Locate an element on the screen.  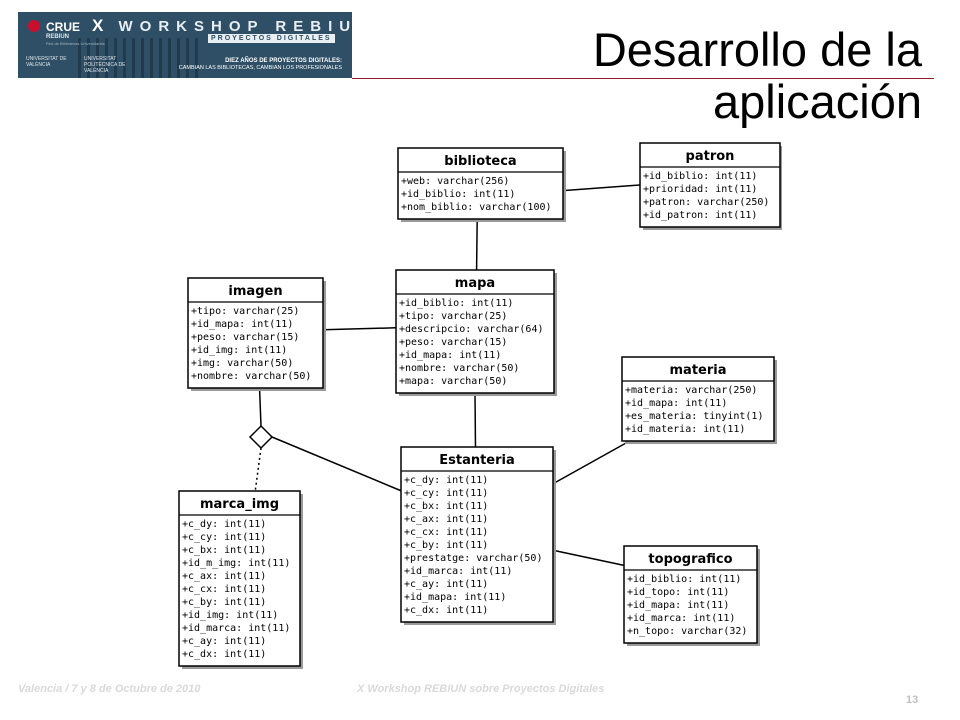
entity-name: mapa is located at coordinates (475, 283).